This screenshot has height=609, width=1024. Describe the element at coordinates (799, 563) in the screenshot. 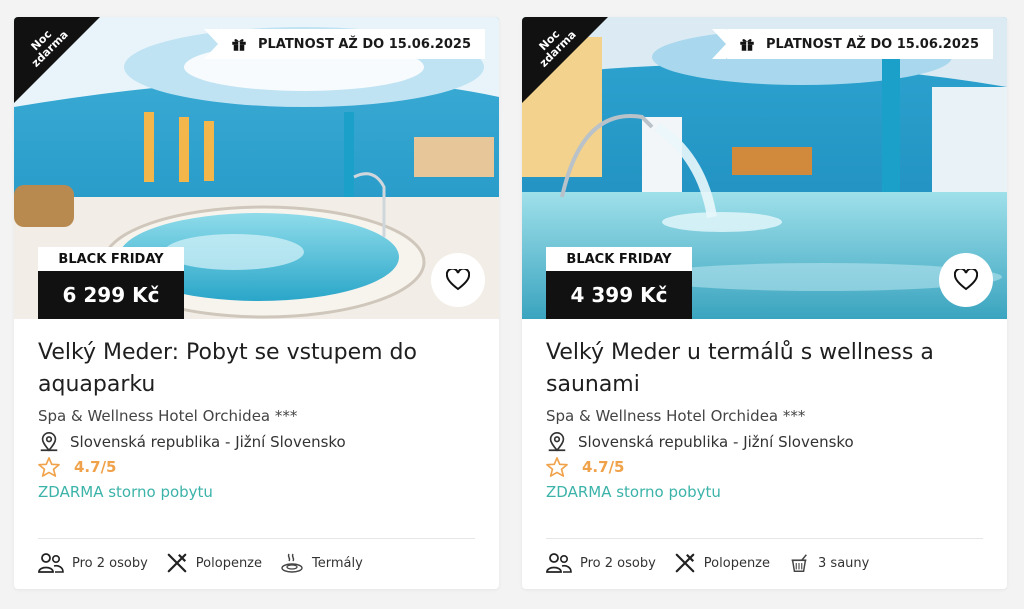

I see `sauna-bucket-icon` at that location.